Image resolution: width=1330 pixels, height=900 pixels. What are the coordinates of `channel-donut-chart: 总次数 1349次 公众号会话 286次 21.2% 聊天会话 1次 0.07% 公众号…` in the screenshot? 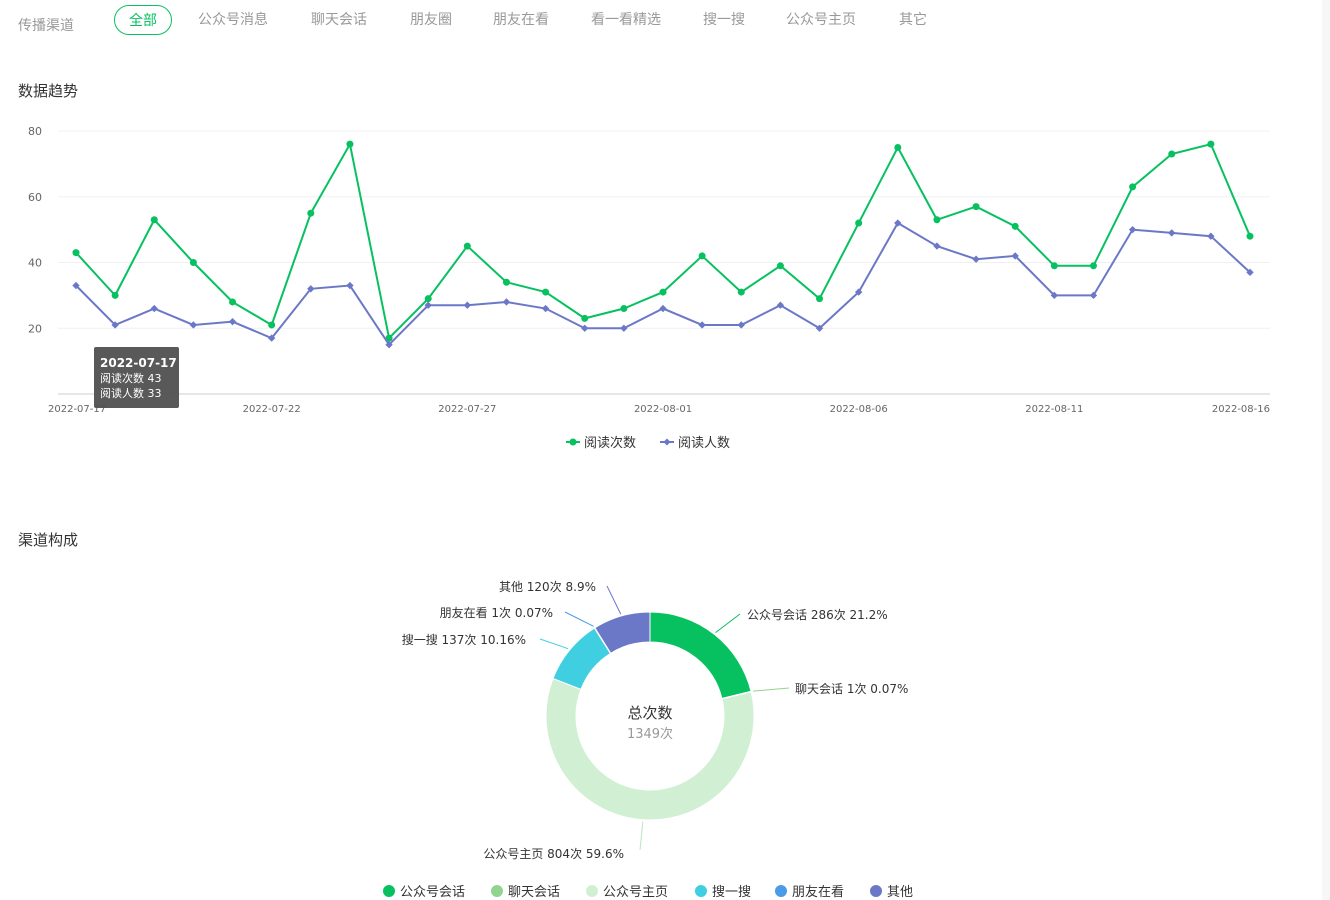 It's located at (648, 740).